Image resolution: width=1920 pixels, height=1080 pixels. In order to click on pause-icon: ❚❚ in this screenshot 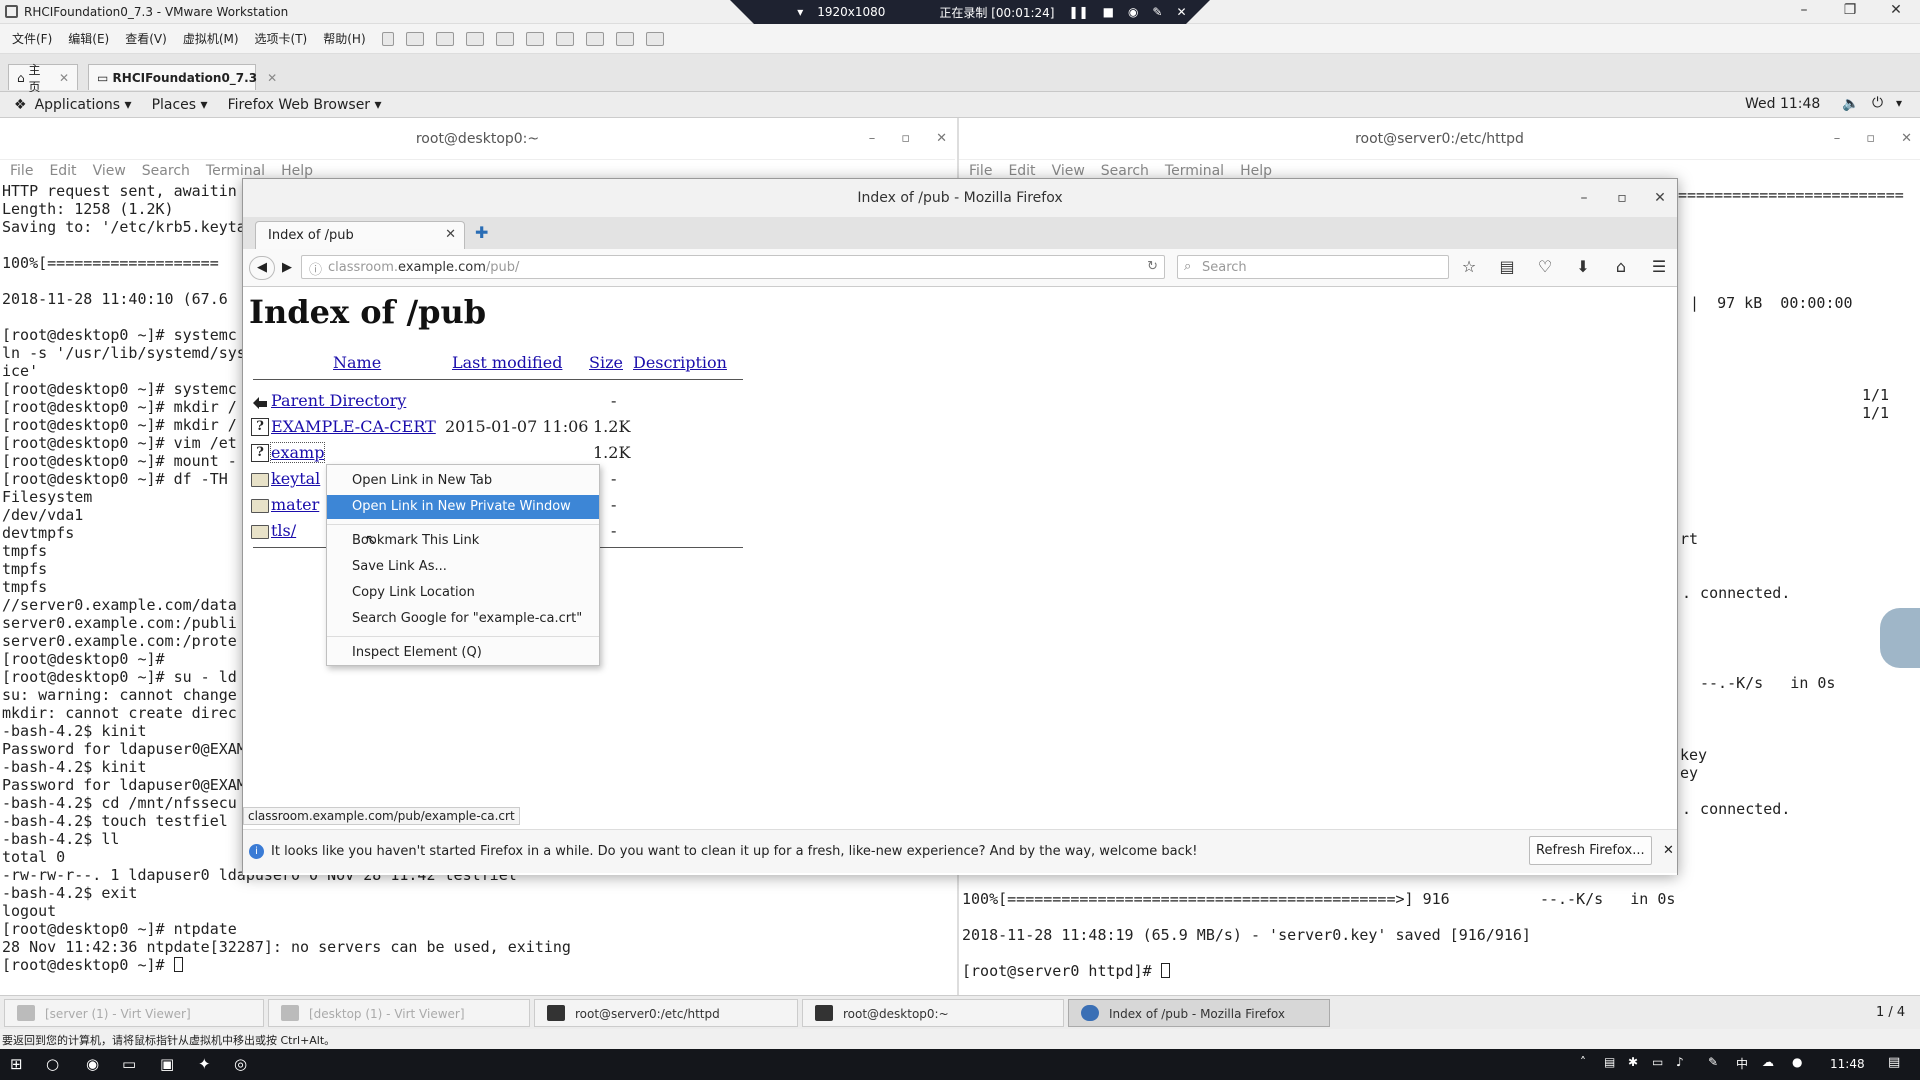, I will do `click(1078, 12)`.